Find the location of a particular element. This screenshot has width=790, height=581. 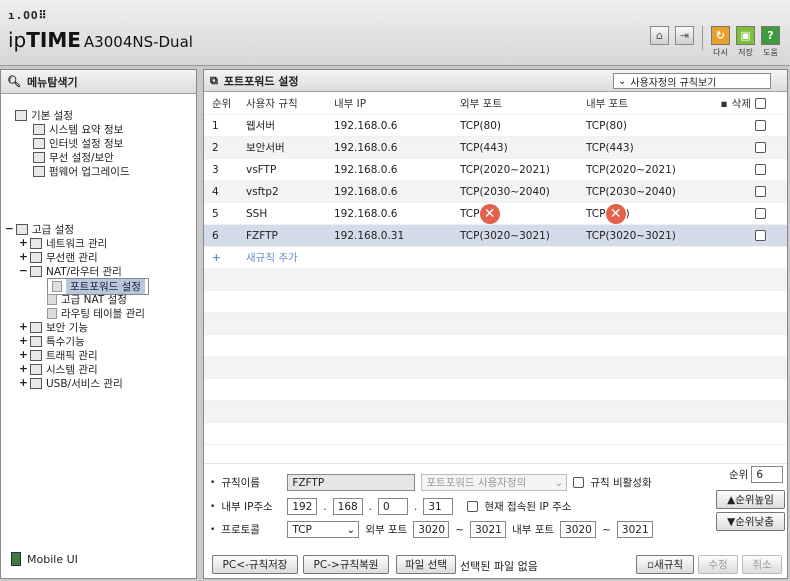

restore-from-pc-button: PC->규칙복원 is located at coordinates (346, 564).